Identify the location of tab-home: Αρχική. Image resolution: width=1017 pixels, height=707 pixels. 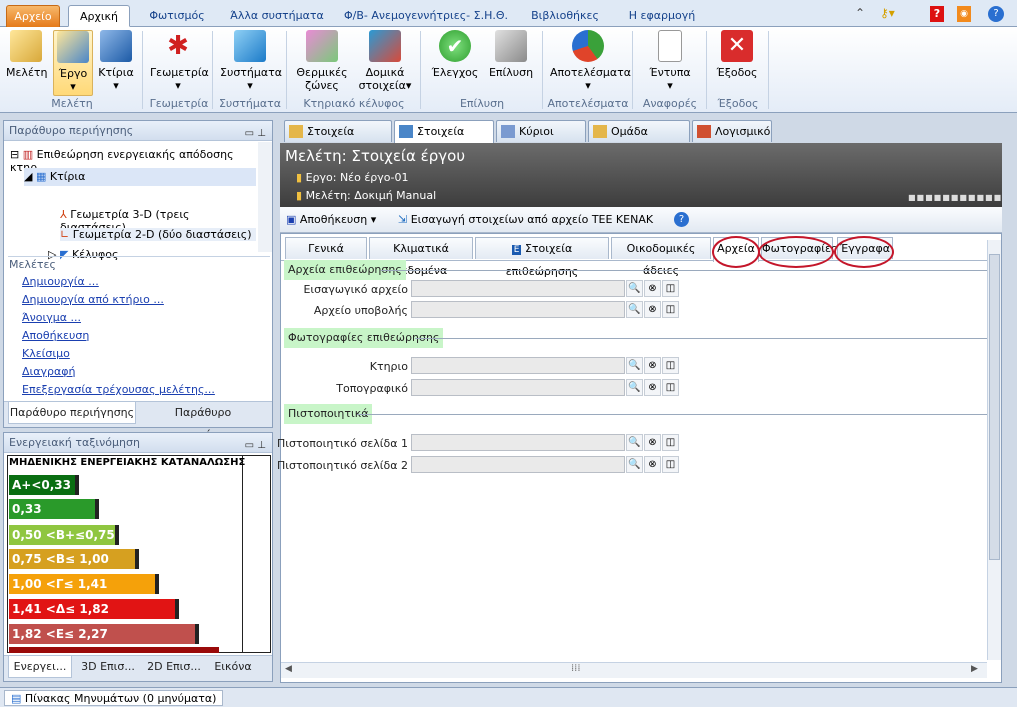
(99, 16).